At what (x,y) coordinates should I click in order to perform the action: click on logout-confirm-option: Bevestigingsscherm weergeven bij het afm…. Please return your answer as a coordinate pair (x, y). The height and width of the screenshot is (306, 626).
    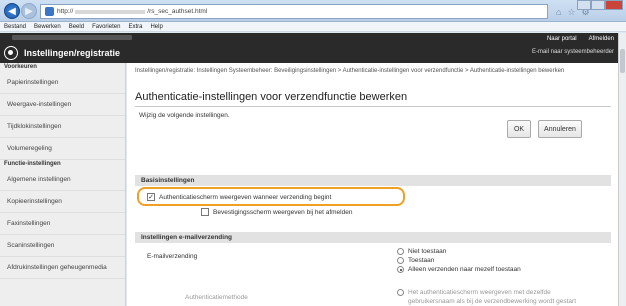
    Looking at the image, I should click on (276, 212).